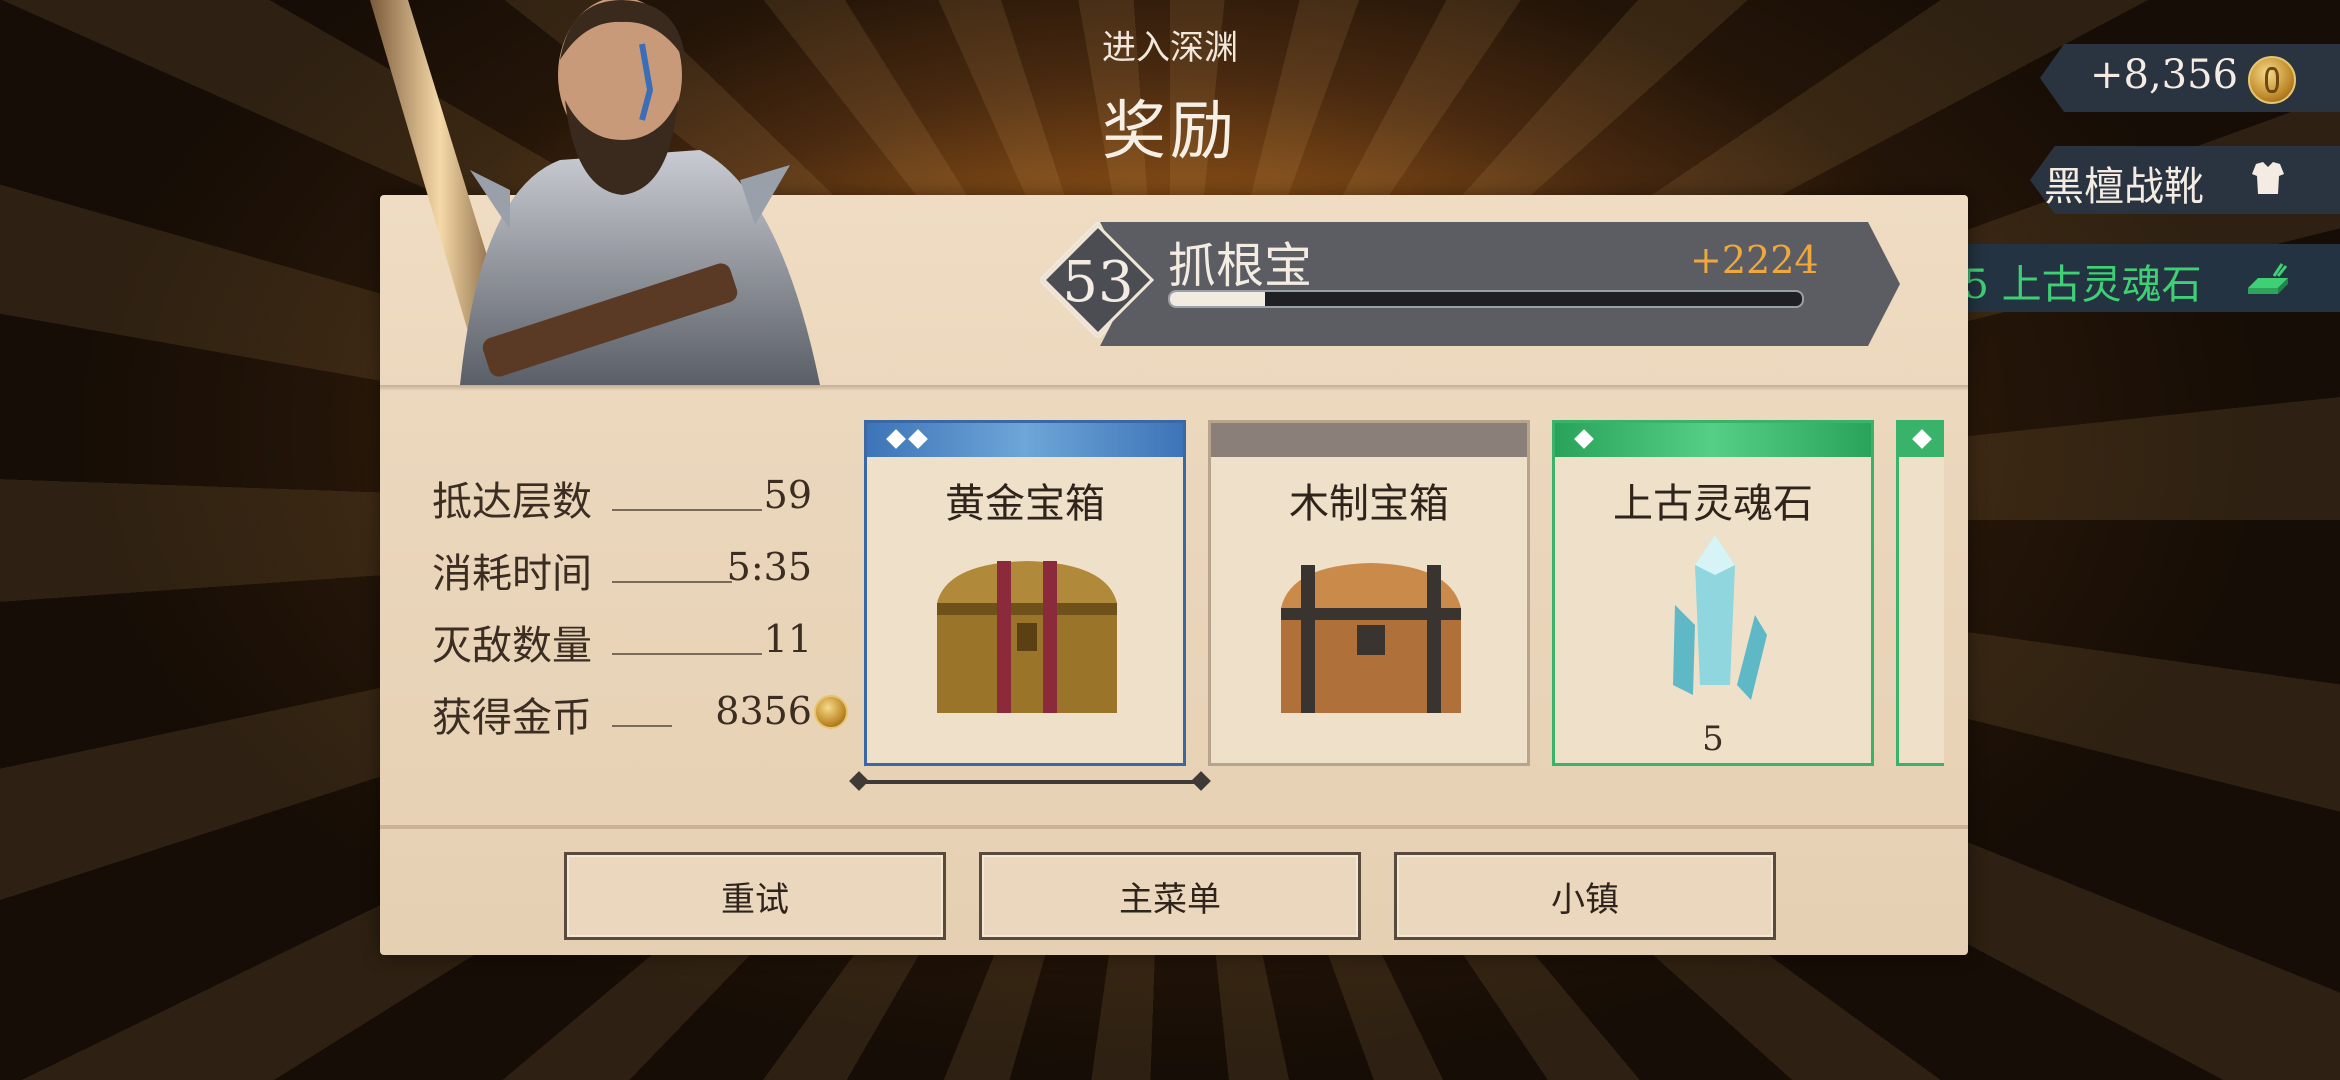  Describe the element at coordinates (1025, 504) in the screenshot. I see `reward-label: 黄金宝箱` at that location.